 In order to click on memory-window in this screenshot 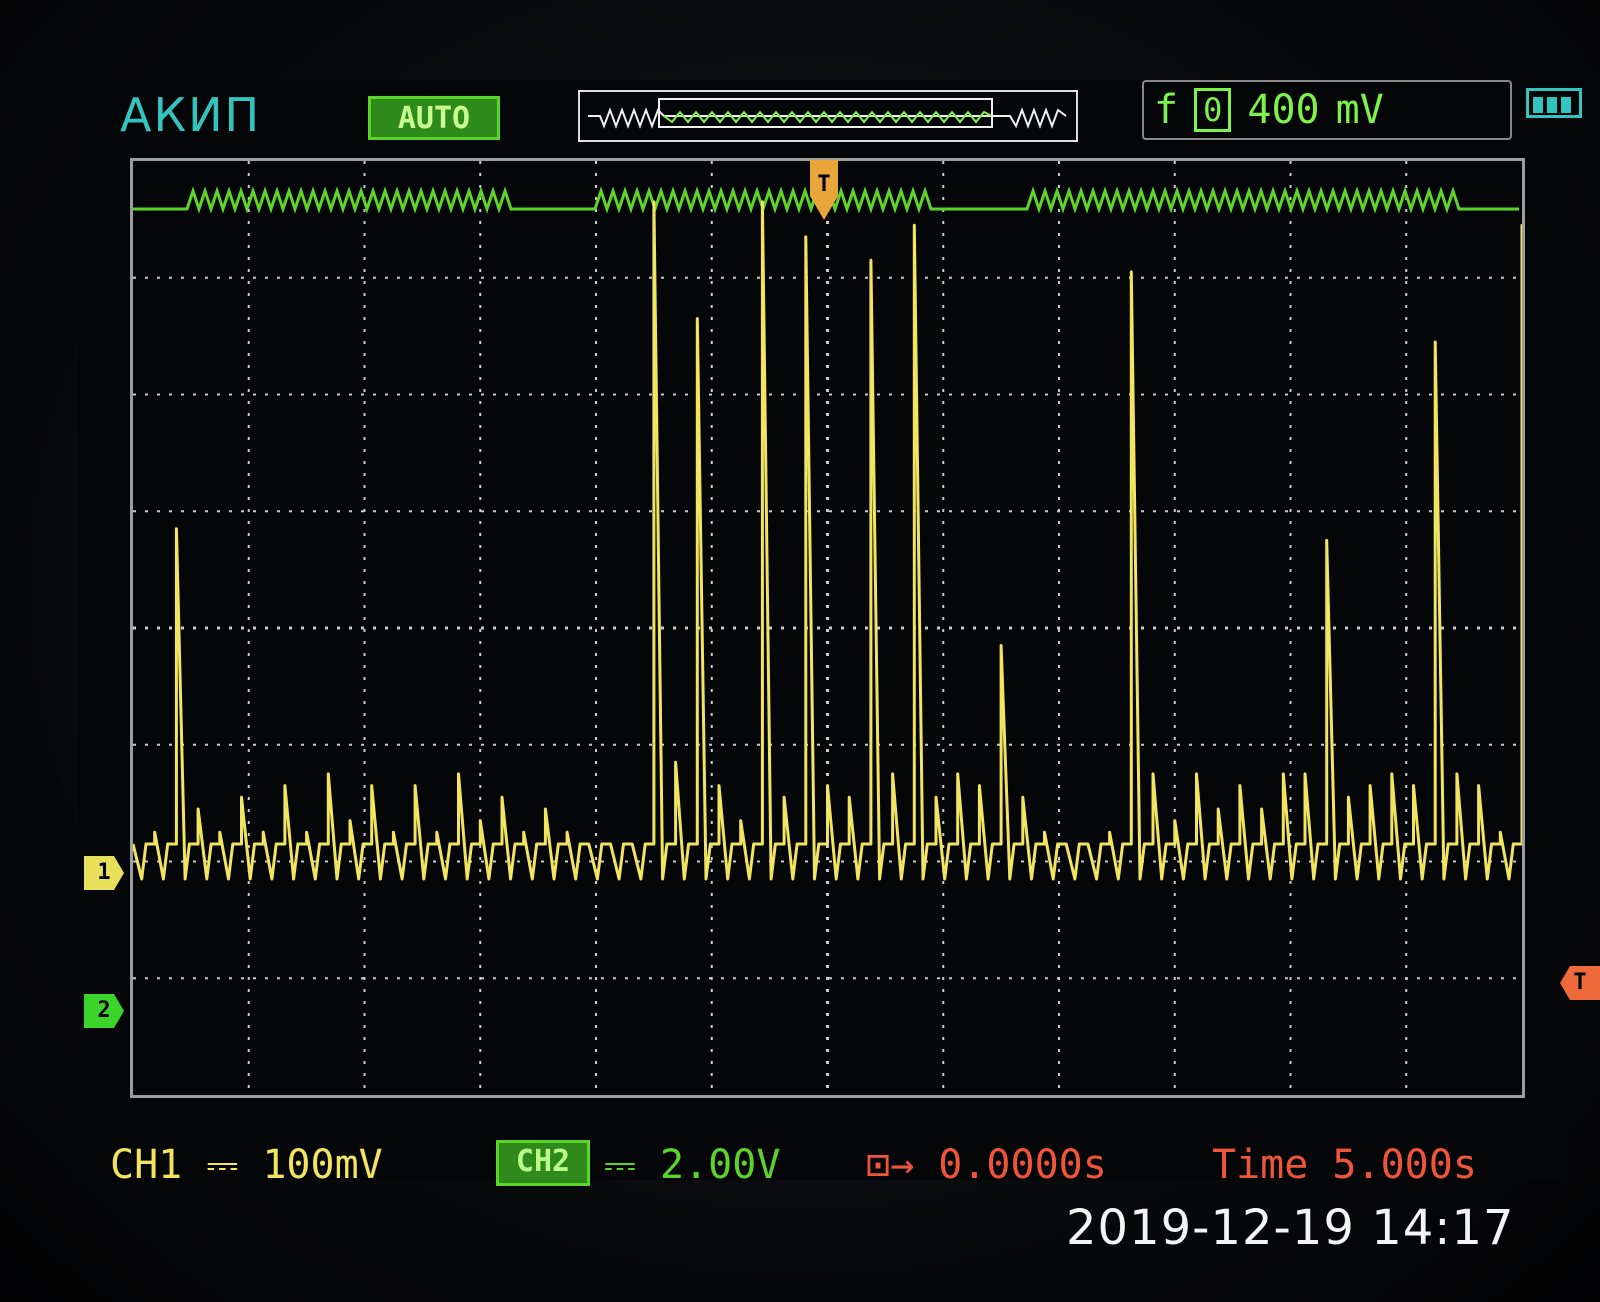, I will do `click(825, 113)`.